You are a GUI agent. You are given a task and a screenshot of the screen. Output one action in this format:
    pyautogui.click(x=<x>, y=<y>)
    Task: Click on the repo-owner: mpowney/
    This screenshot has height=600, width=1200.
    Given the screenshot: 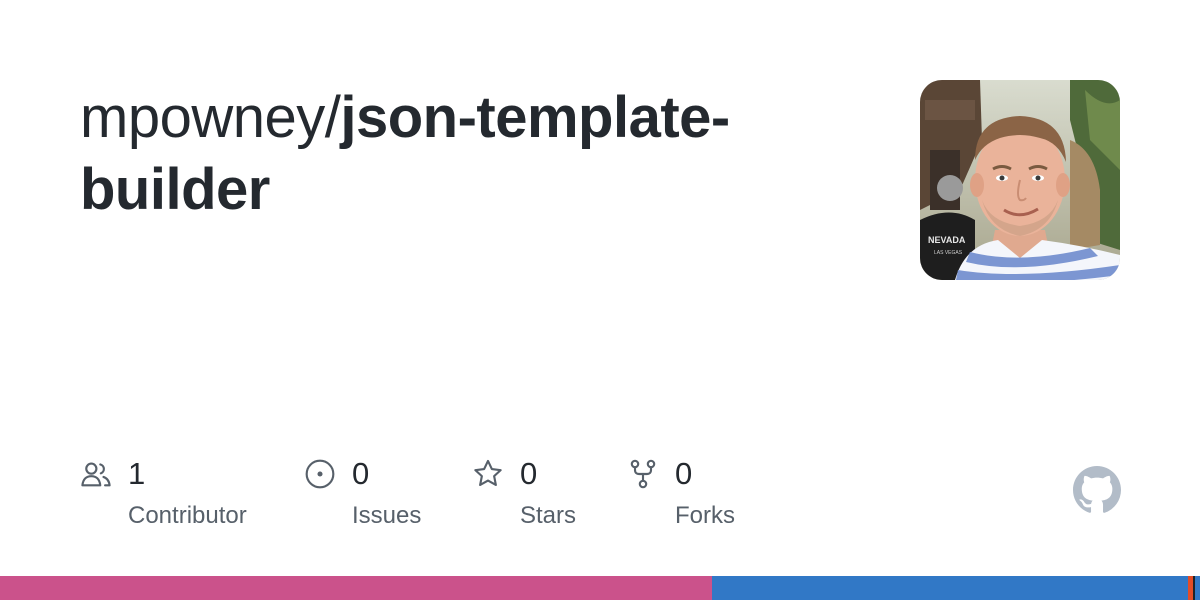 What is the action you would take?
    pyautogui.click(x=210, y=117)
    